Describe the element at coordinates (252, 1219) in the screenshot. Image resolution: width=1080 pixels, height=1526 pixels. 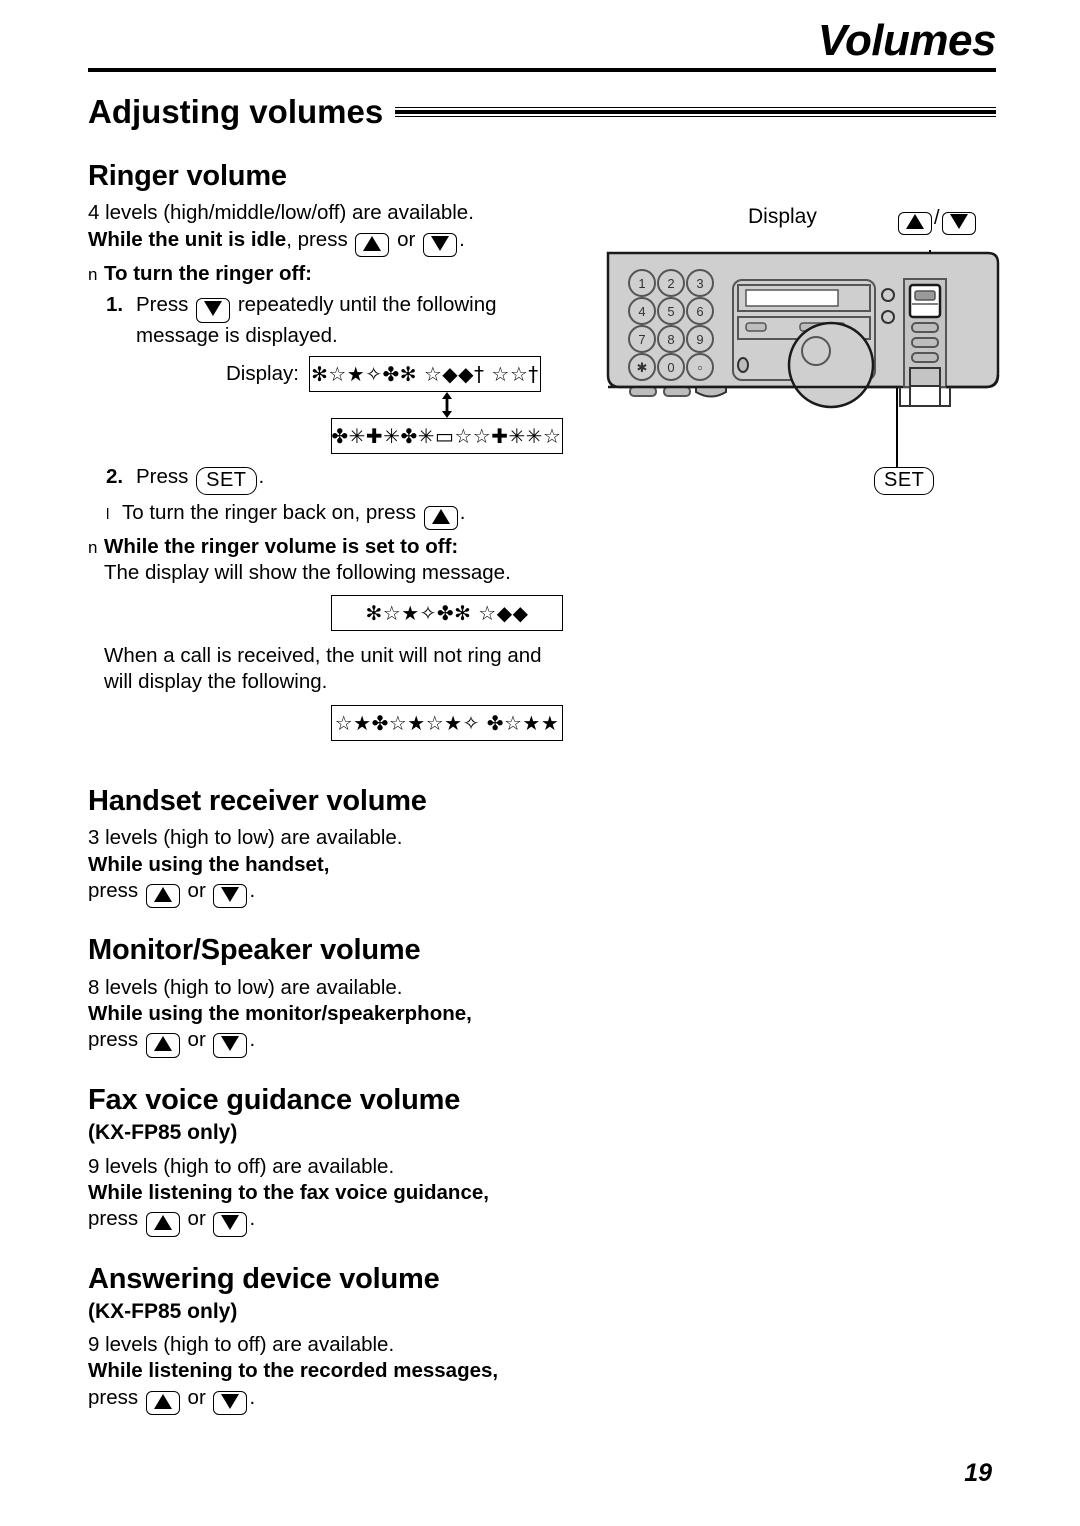
I see `fax-voice-end-word: .` at that location.